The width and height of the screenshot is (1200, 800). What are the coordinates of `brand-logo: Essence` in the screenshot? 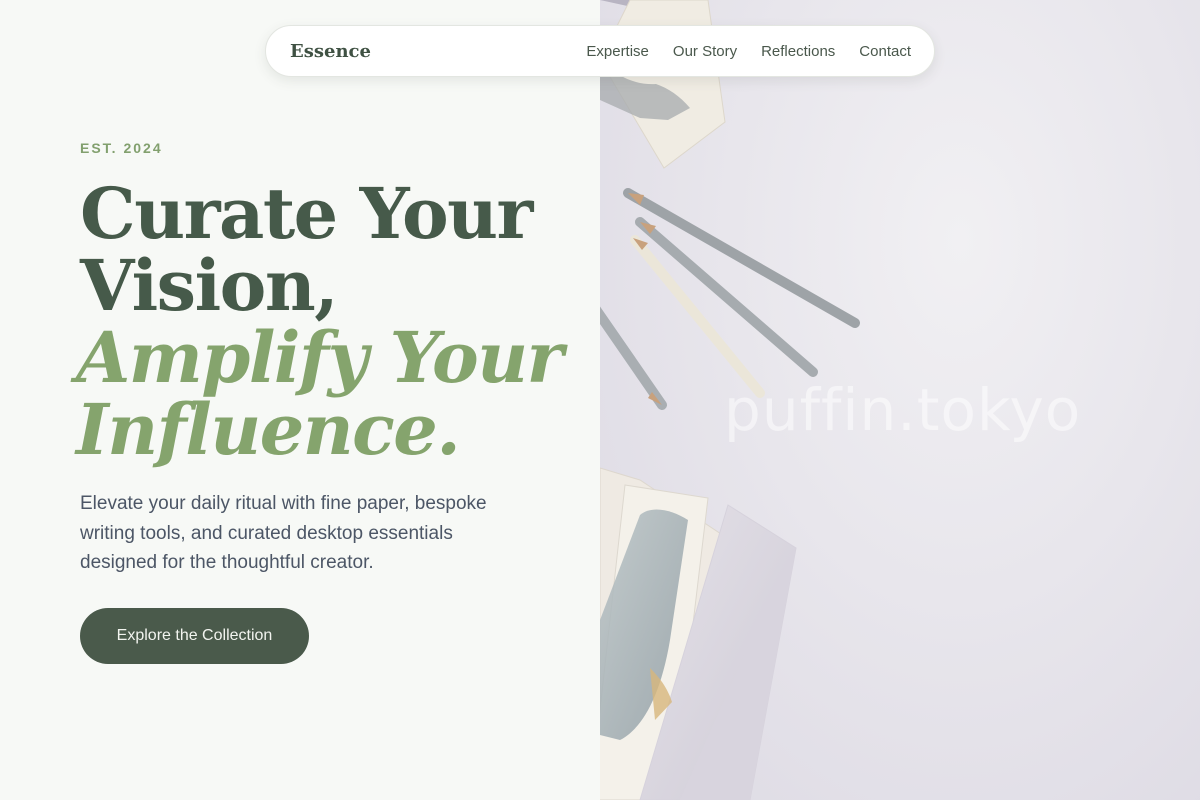 It's located at (330, 51).